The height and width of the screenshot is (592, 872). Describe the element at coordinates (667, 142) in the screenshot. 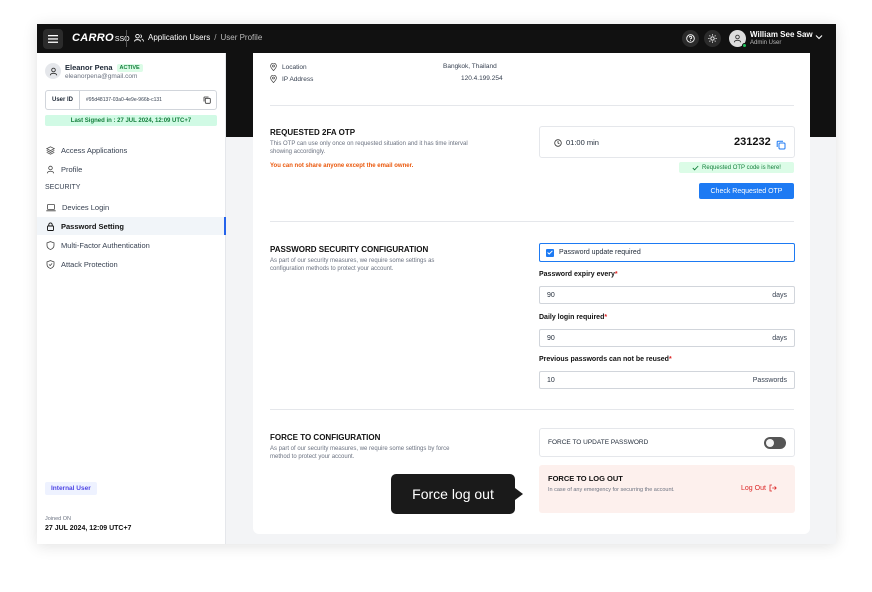

I see `otp-box: 01:00 min 231232` at that location.